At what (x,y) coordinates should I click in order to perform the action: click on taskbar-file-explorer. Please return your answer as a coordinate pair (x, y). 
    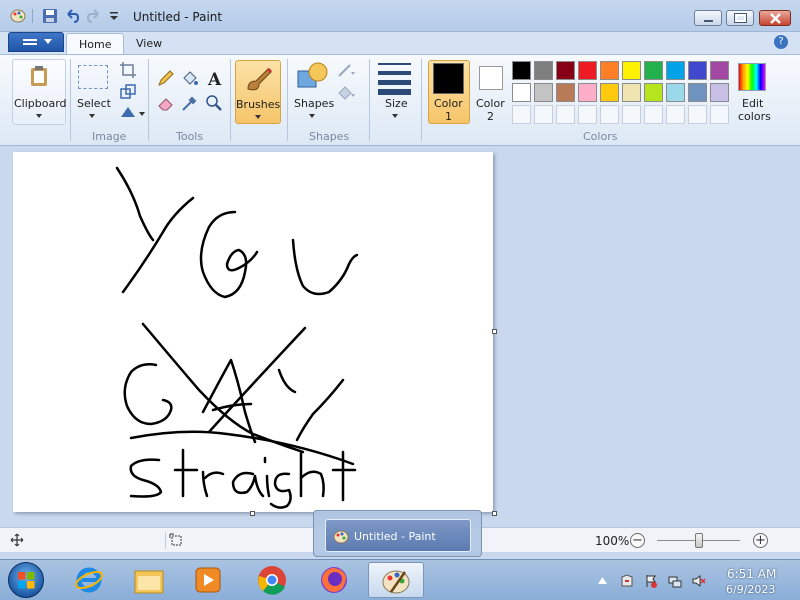
    Looking at the image, I should click on (149, 580).